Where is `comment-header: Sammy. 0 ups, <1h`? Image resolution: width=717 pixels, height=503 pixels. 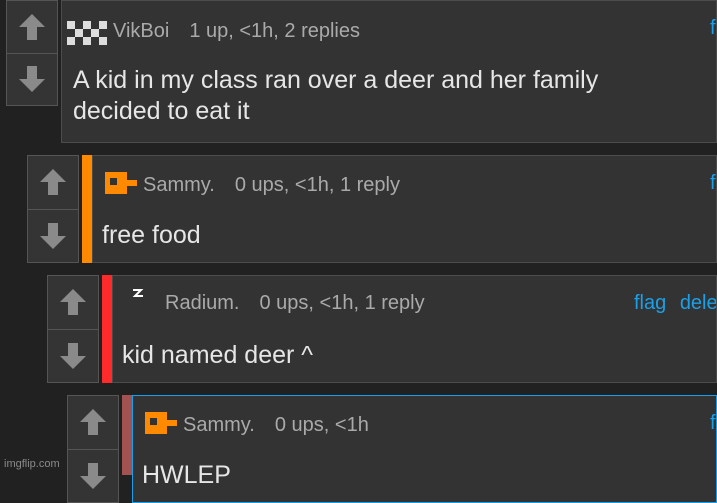 comment-header: Sammy. 0 ups, <1h is located at coordinates (257, 425).